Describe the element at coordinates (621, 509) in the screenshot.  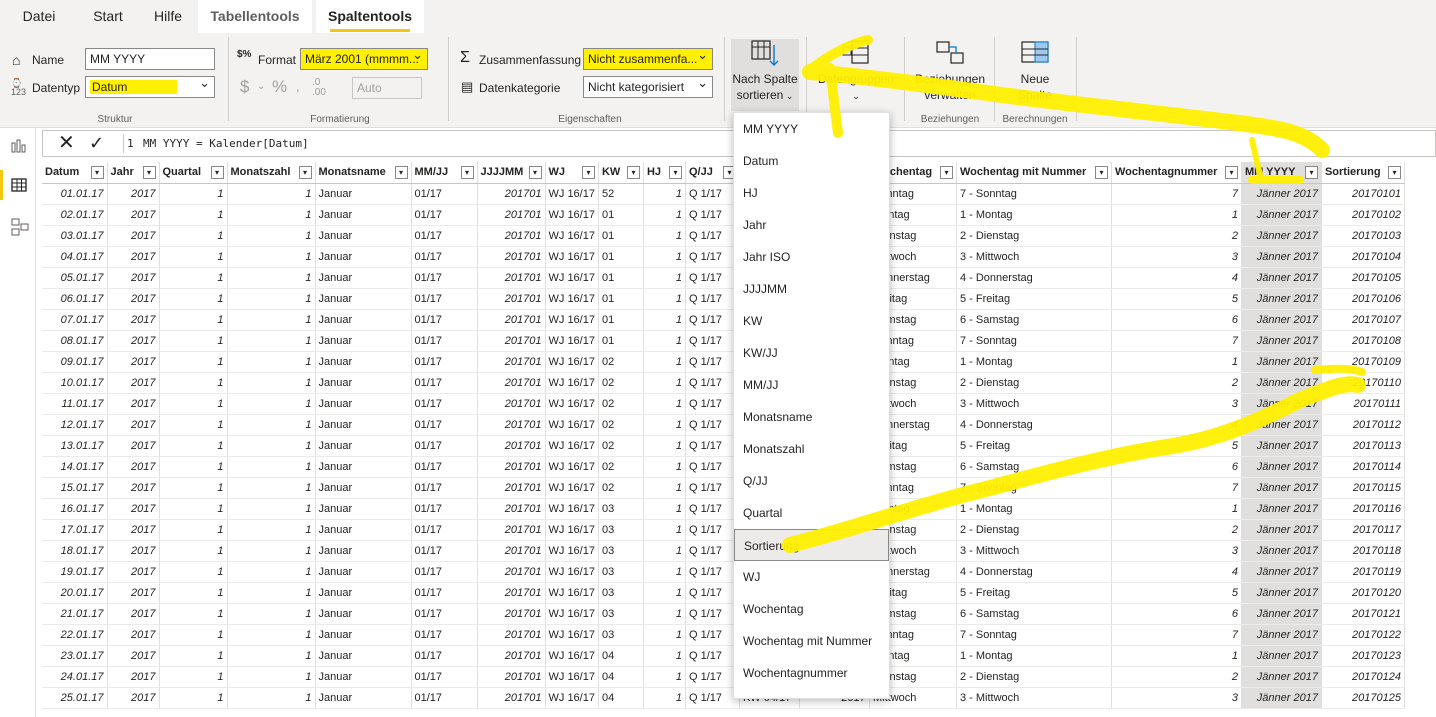
I see `table-cell: 03` at that location.